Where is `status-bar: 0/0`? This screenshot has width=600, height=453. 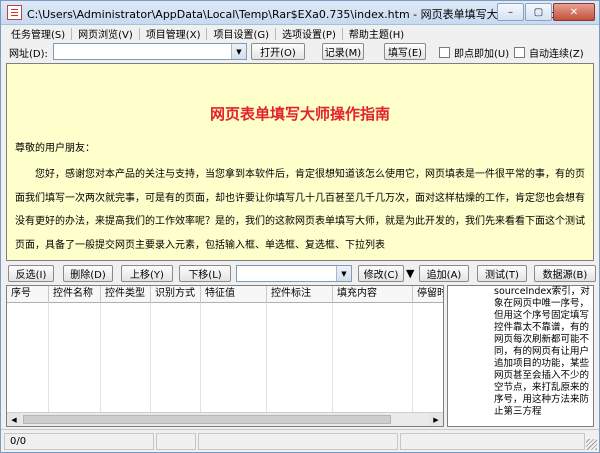 status-bar: 0/0 is located at coordinates (300, 440).